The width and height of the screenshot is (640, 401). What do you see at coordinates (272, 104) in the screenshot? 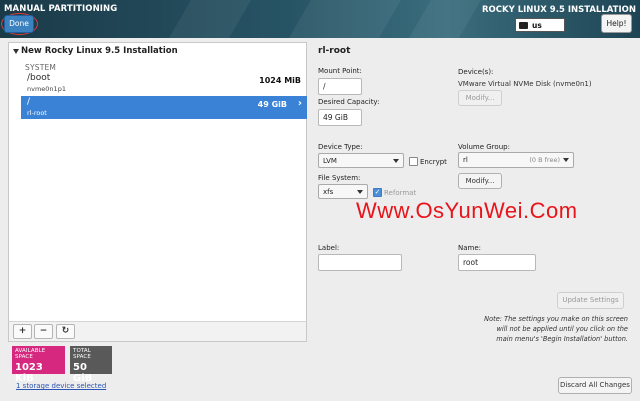
I see `partition-size: 49 GiB` at bounding box center [272, 104].